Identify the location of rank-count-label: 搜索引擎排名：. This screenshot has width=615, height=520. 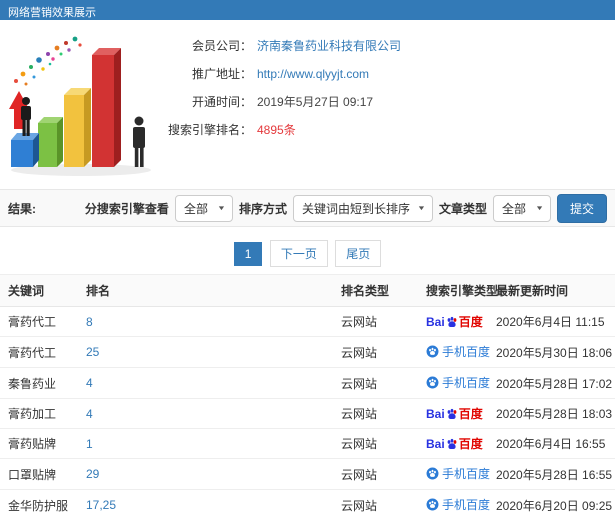
(209, 130).